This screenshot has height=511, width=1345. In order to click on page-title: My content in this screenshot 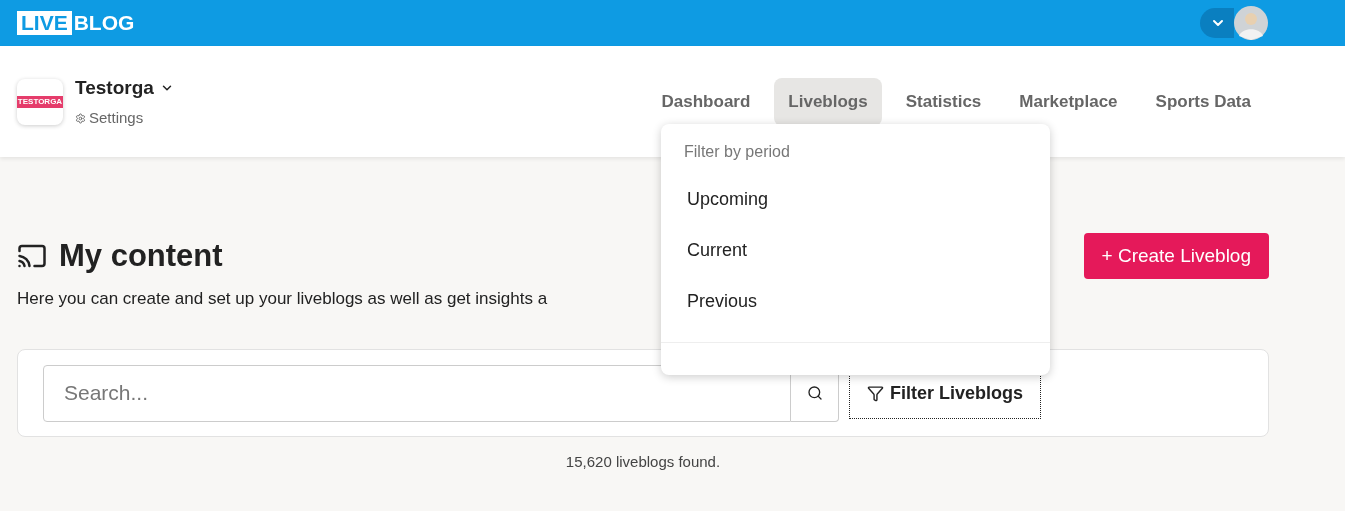, I will do `click(141, 256)`.